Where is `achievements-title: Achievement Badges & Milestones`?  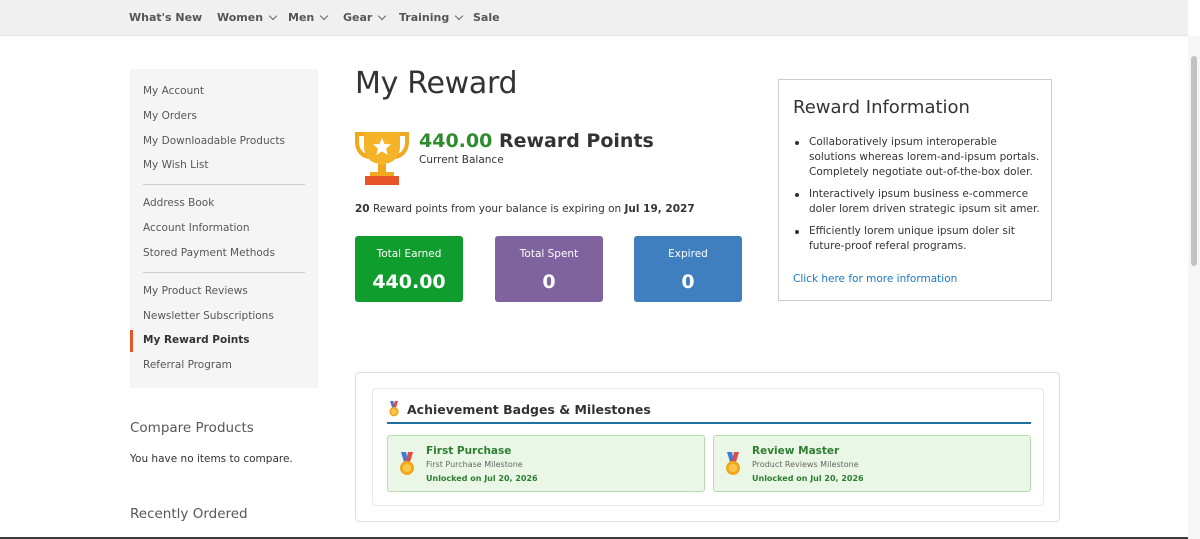
achievements-title: Achievement Badges & Milestones is located at coordinates (519, 409).